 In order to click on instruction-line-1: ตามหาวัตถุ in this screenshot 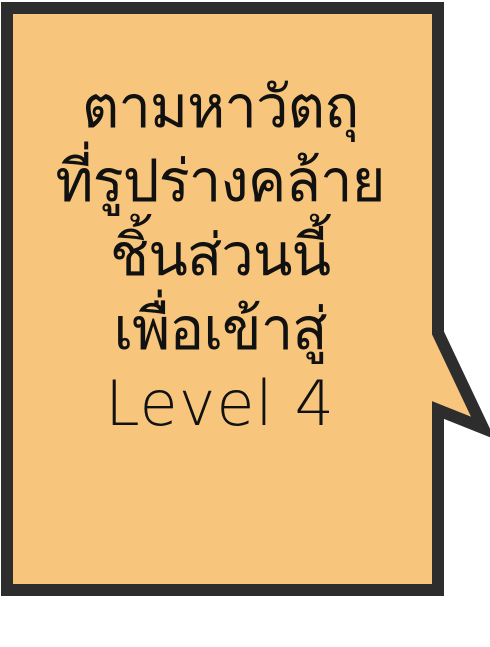, I will do `click(220, 107)`.